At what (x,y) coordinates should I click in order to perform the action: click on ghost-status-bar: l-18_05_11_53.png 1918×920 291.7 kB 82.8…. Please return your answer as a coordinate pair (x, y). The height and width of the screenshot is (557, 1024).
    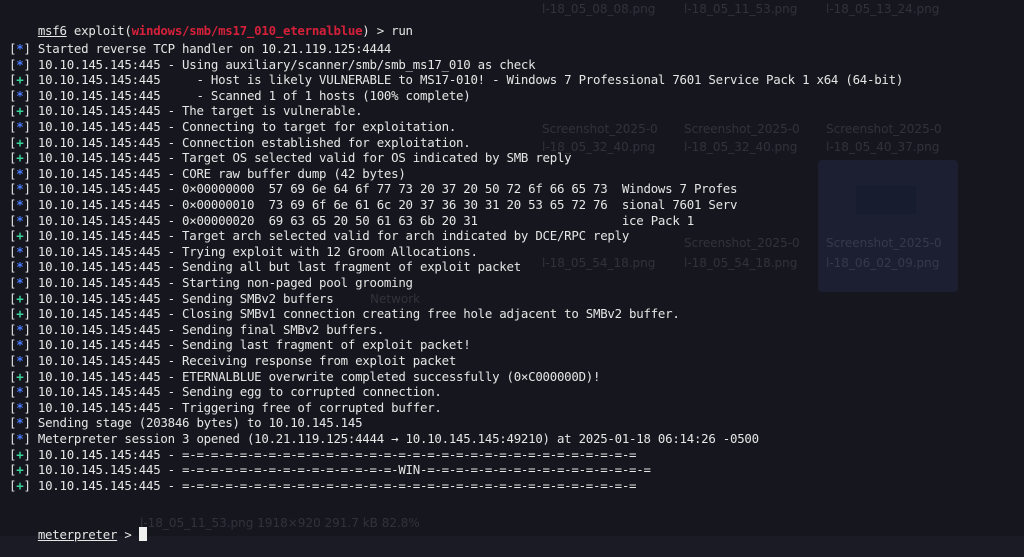
    Looking at the image, I should click on (280, 523).